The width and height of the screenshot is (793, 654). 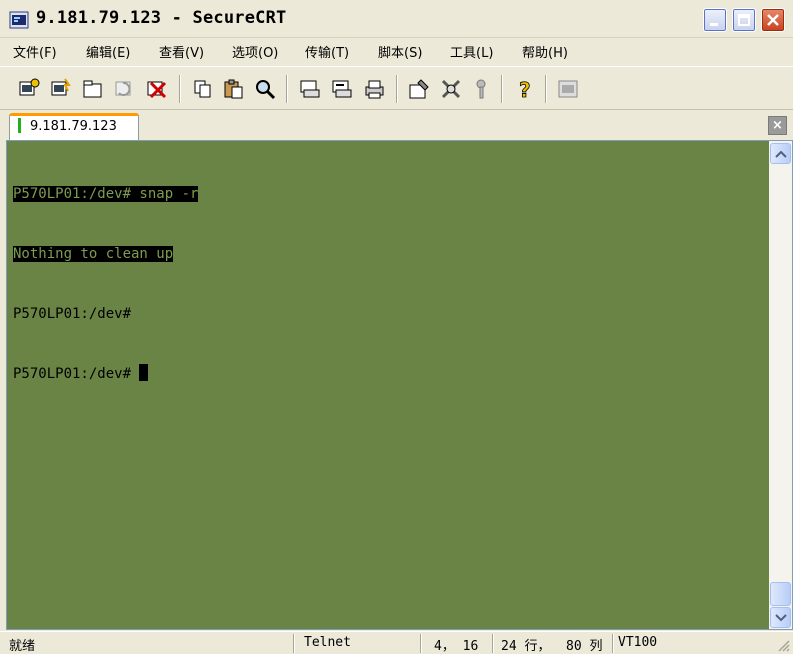 What do you see at coordinates (29, 89) in the screenshot?
I see `connect-icon` at bounding box center [29, 89].